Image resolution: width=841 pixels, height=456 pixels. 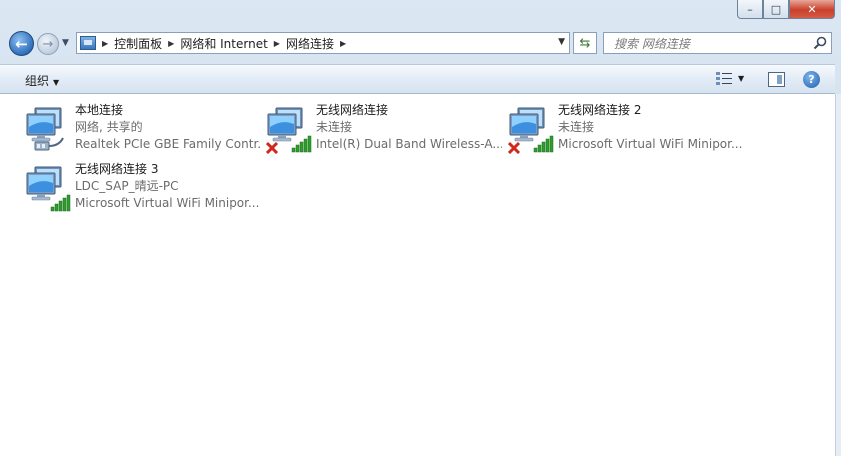 I want to click on vertical-scrollbar, so click(x=838, y=275).